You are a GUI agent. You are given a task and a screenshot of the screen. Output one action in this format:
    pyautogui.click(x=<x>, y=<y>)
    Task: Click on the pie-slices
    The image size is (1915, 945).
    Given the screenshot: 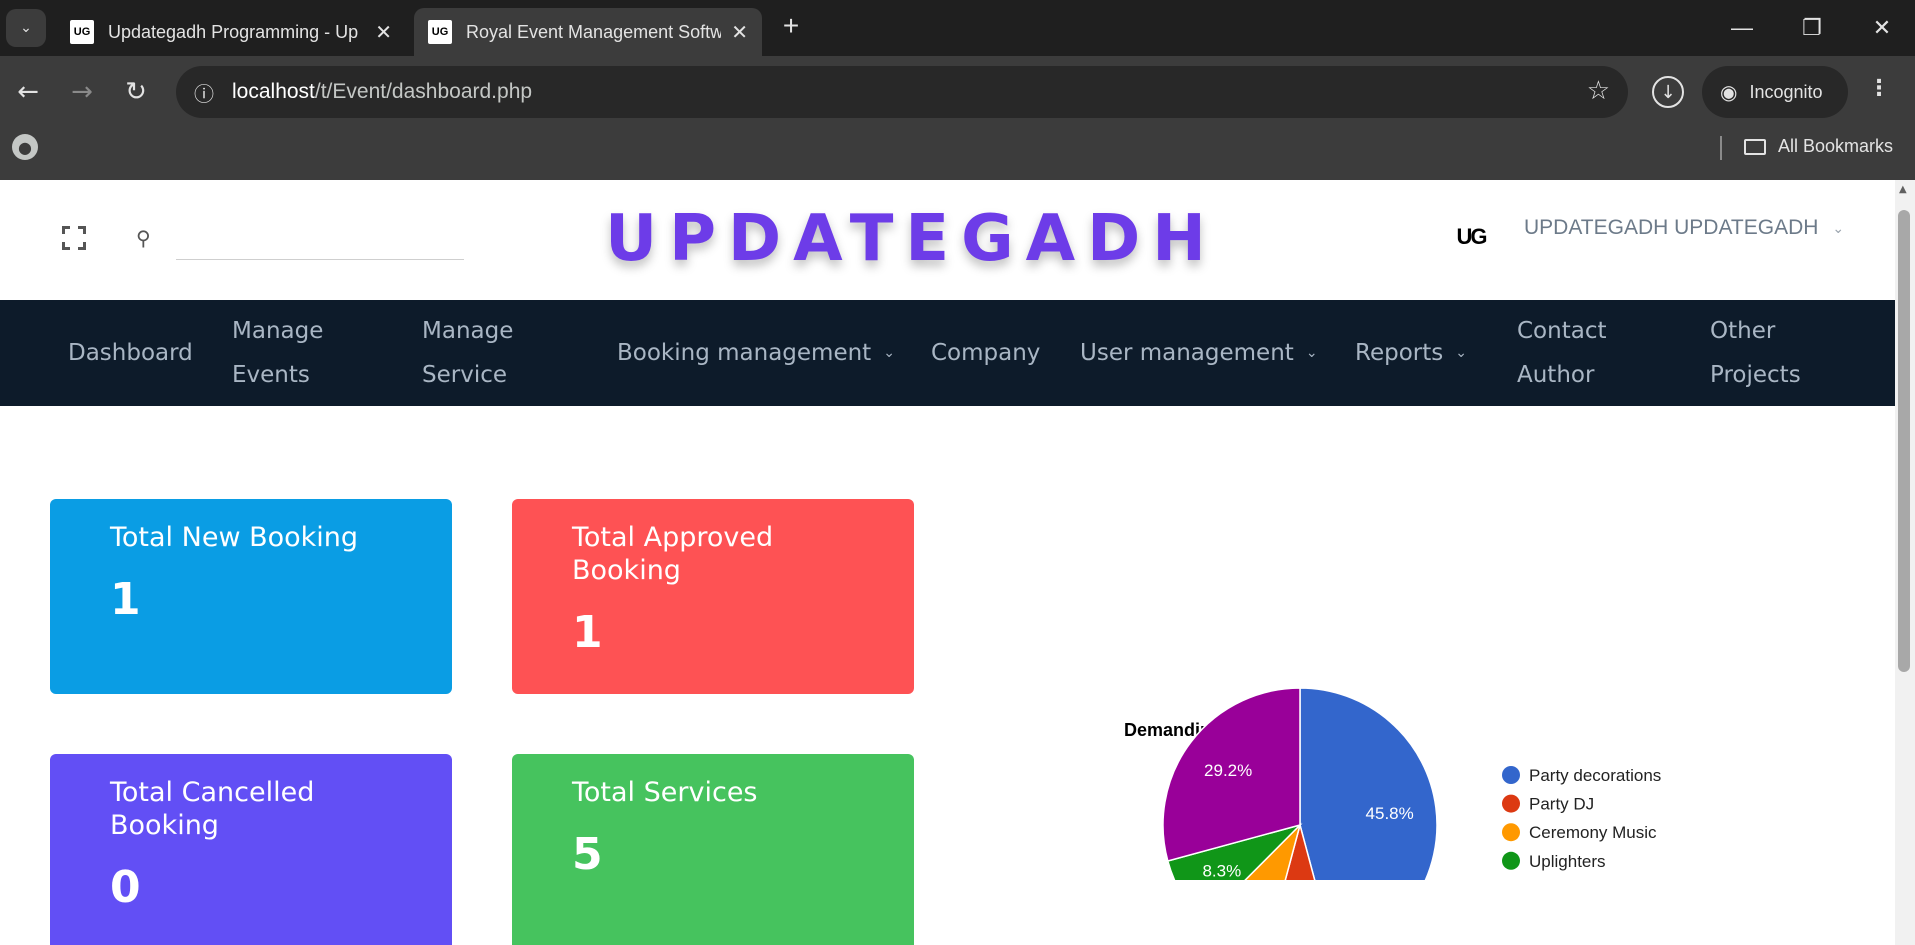 What is the action you would take?
    pyautogui.click(x=1300, y=816)
    